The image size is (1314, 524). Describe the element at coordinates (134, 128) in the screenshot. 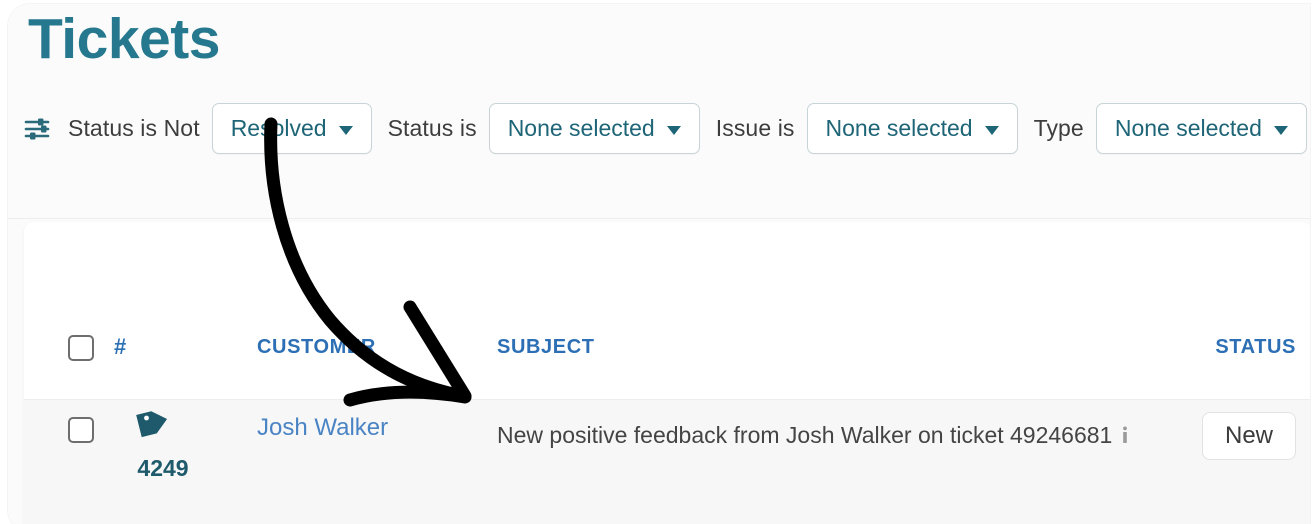

I see `filter-label-status-is-not: Status is Not` at that location.